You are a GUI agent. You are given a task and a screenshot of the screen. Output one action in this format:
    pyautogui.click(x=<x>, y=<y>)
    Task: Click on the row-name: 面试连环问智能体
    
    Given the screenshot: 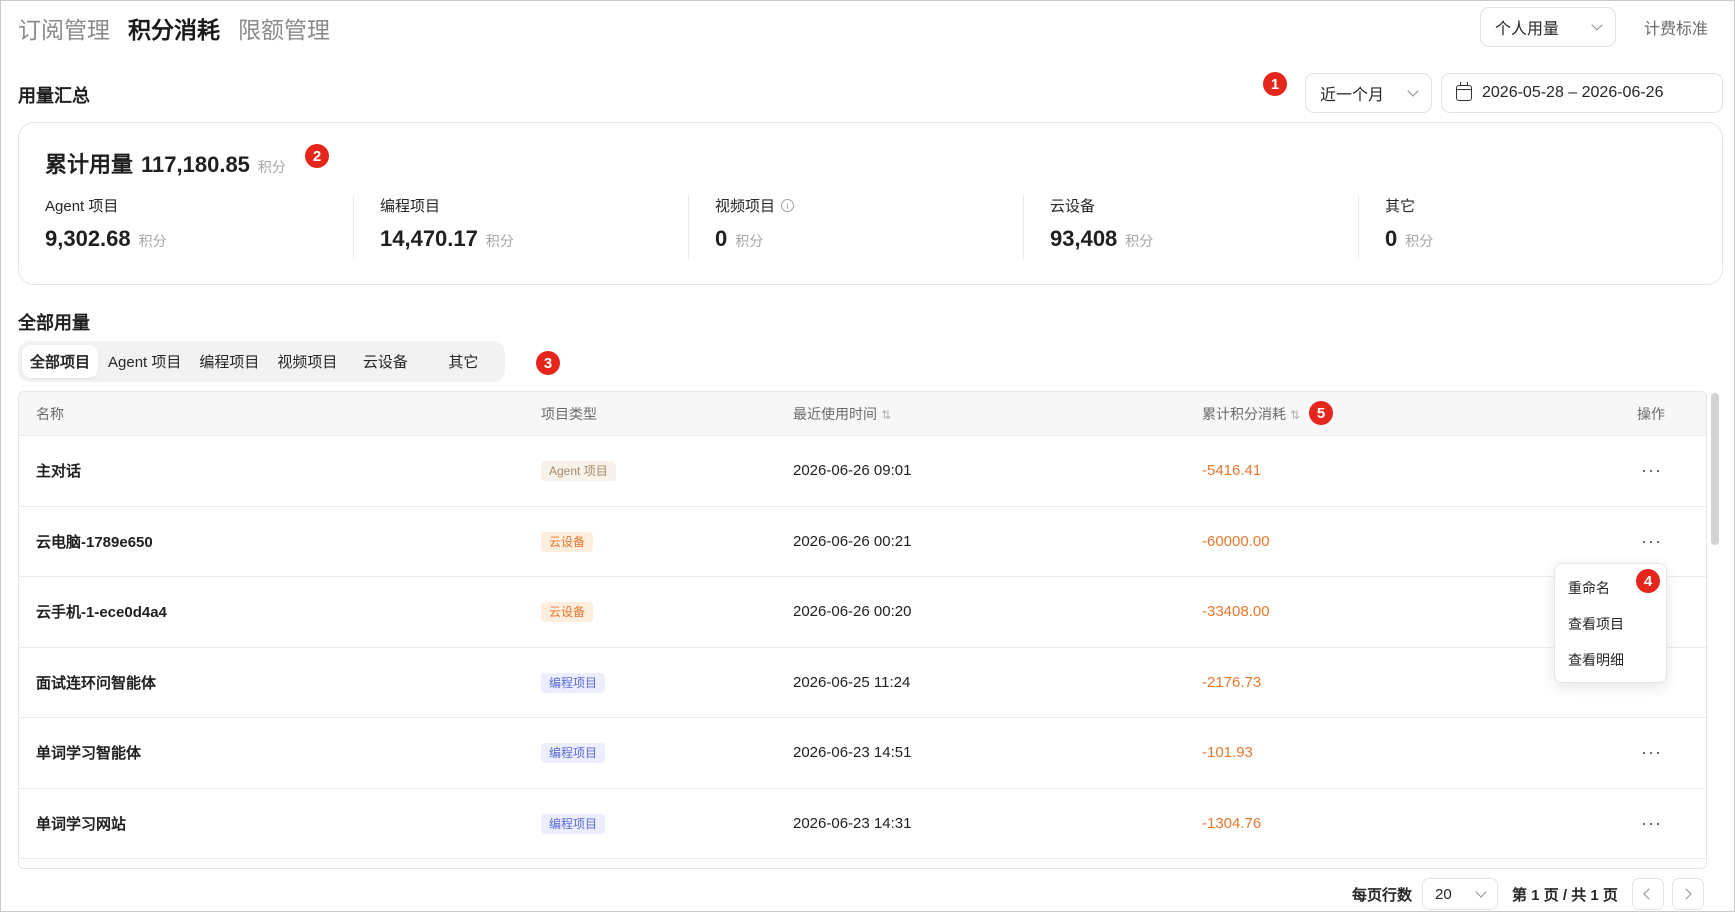 What is the action you would take?
    pyautogui.click(x=96, y=683)
    